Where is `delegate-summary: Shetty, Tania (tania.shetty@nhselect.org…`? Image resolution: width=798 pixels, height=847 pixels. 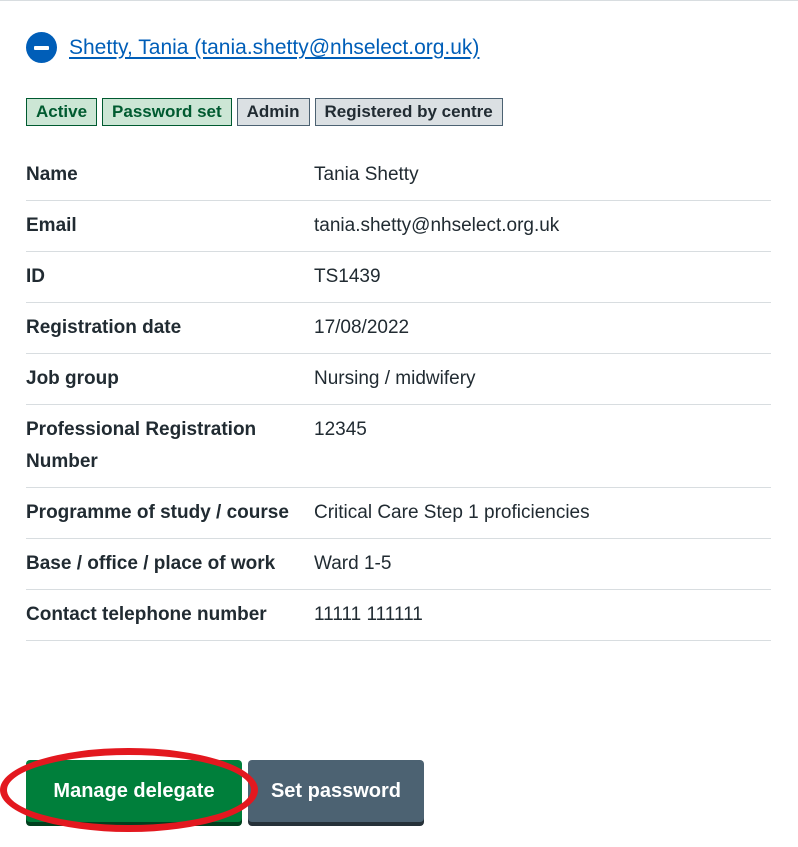 delegate-summary: Shetty, Tania (tania.shetty@nhselect.org… is located at coordinates (252, 47).